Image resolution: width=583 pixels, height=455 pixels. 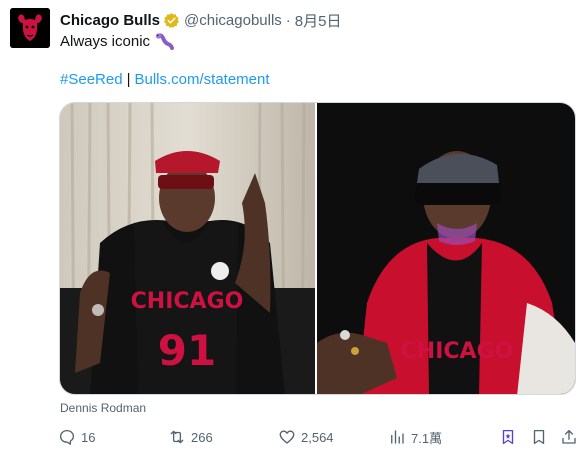 What do you see at coordinates (165, 41) in the screenshot?
I see `worm-emoji-icon` at bounding box center [165, 41].